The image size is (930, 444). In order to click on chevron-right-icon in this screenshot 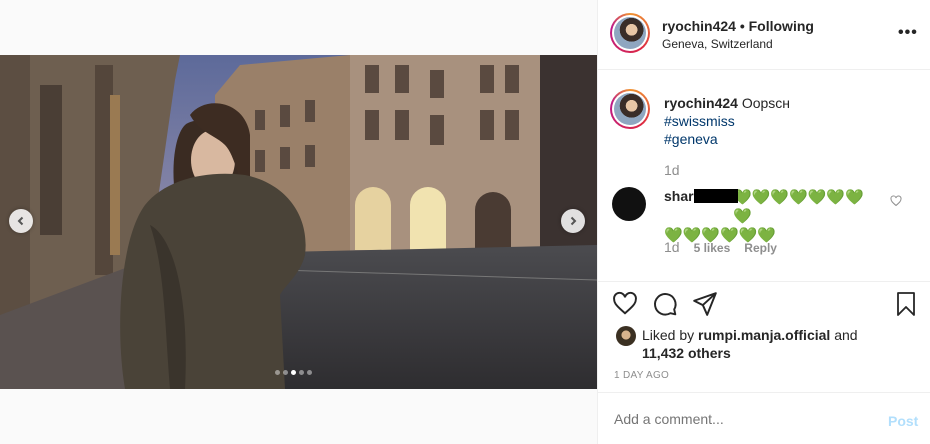, I will do `click(573, 221)`.